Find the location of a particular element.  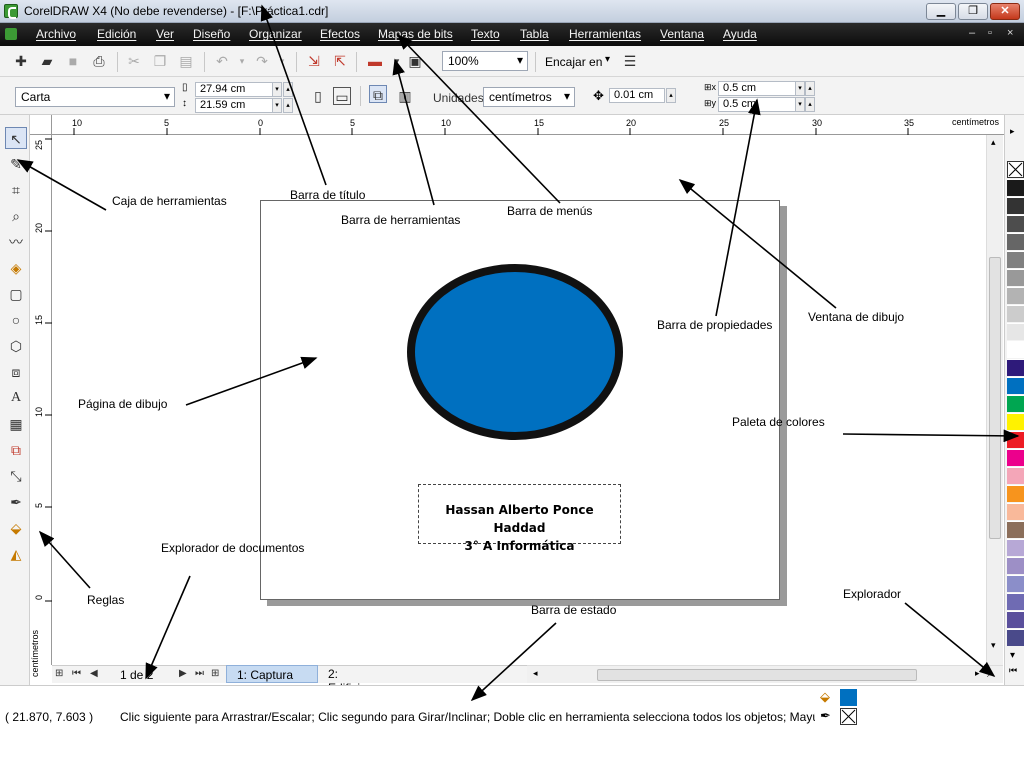

arrow-property-bar is located at coordinates (738, 207).